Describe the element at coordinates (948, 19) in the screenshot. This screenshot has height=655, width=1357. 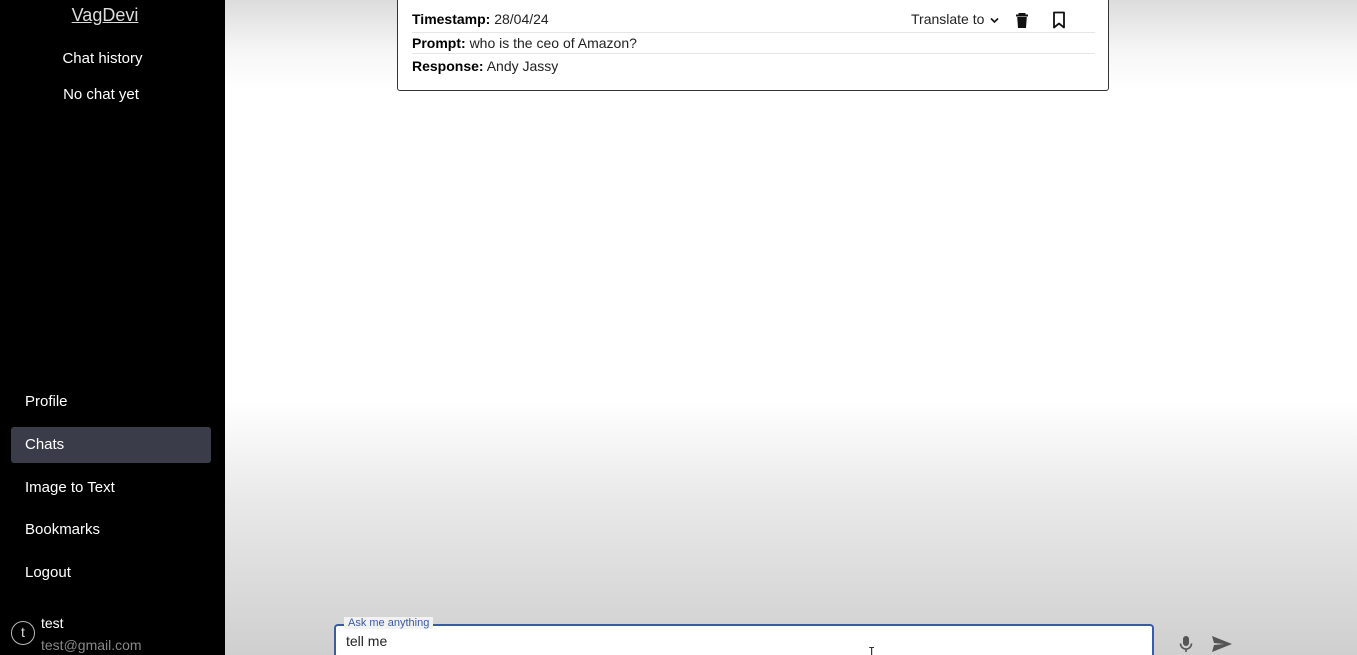
I see `translate-label: Translate to` at that location.